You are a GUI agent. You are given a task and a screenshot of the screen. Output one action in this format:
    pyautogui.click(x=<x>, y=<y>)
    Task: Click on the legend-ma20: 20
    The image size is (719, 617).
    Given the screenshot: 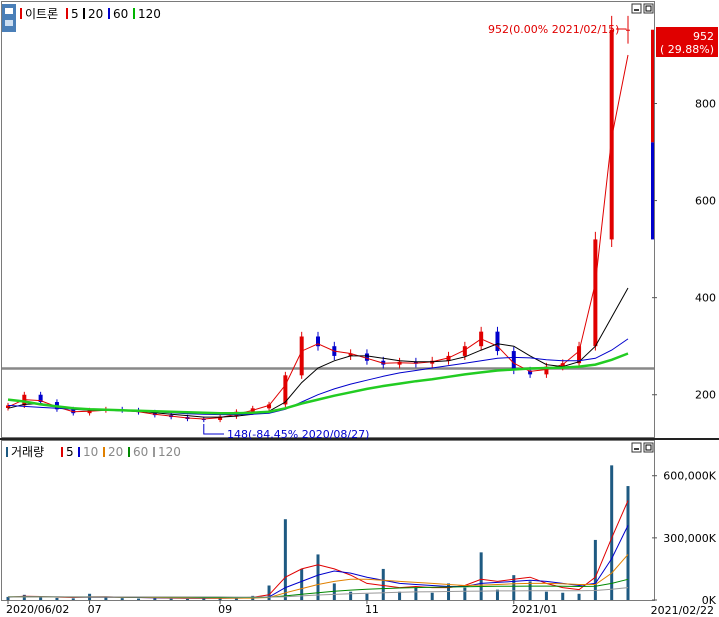 What is the action you would take?
    pyautogui.click(x=95, y=14)
    